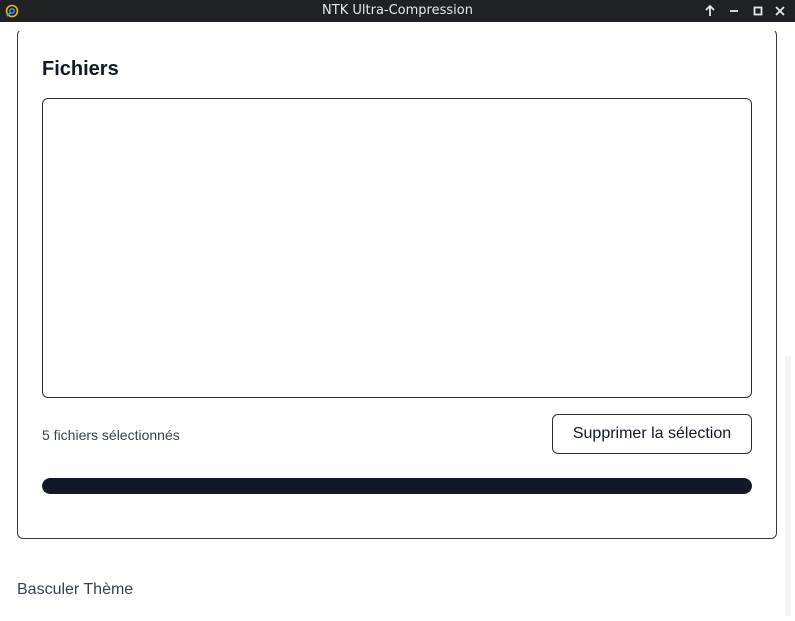  I want to click on arrow-up-icon, so click(710, 11).